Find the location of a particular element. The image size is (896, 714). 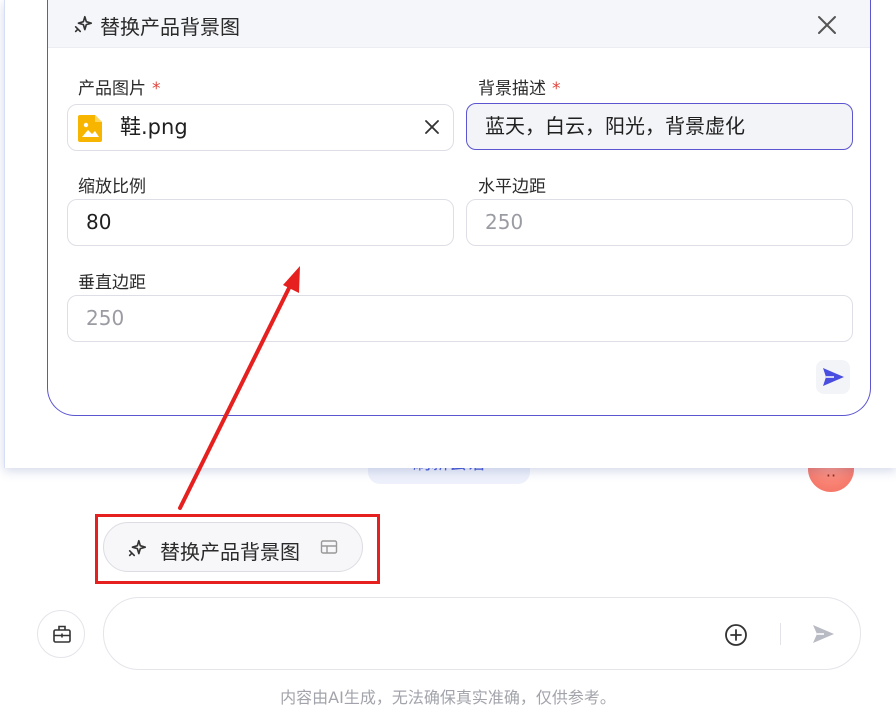

h-margin-label: 水平边距 is located at coordinates (512, 184).